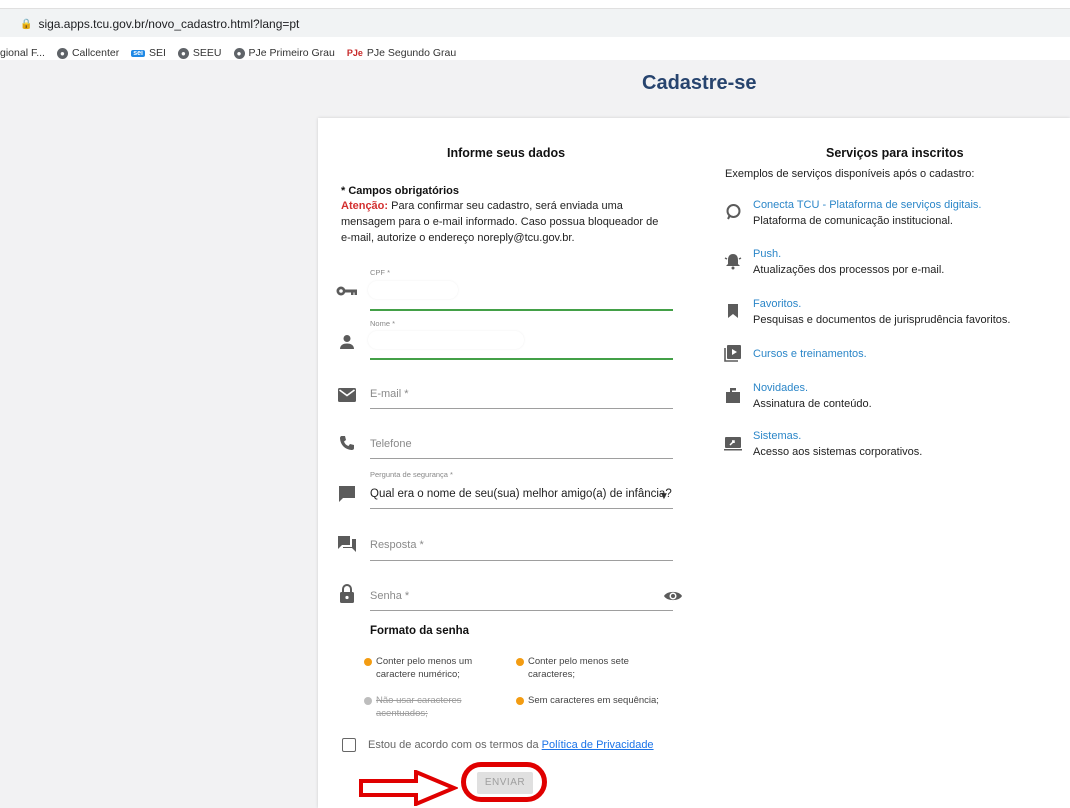  What do you see at coordinates (521, 359) in the screenshot?
I see `nome-underline` at bounding box center [521, 359].